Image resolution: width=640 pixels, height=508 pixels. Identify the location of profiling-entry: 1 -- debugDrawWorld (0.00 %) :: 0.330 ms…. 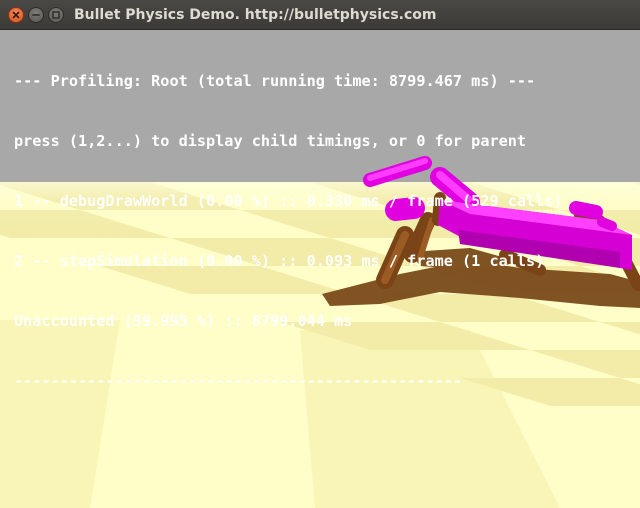
(288, 201).